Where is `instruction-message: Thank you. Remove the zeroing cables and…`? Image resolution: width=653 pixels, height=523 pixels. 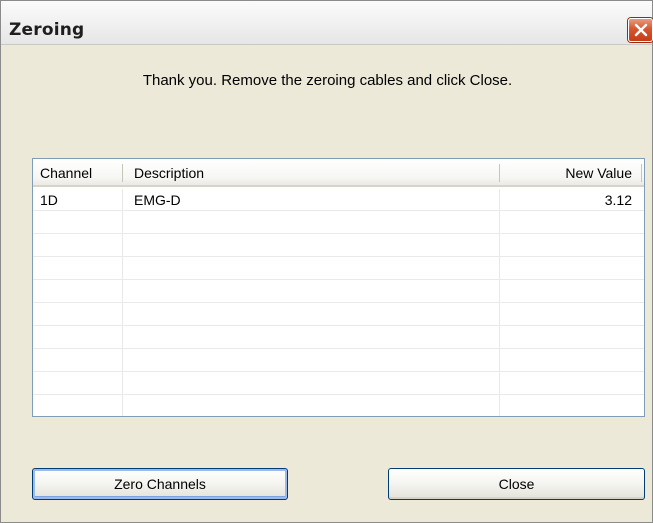
instruction-message: Thank you. Remove the zeroing cables and… is located at coordinates (327, 80).